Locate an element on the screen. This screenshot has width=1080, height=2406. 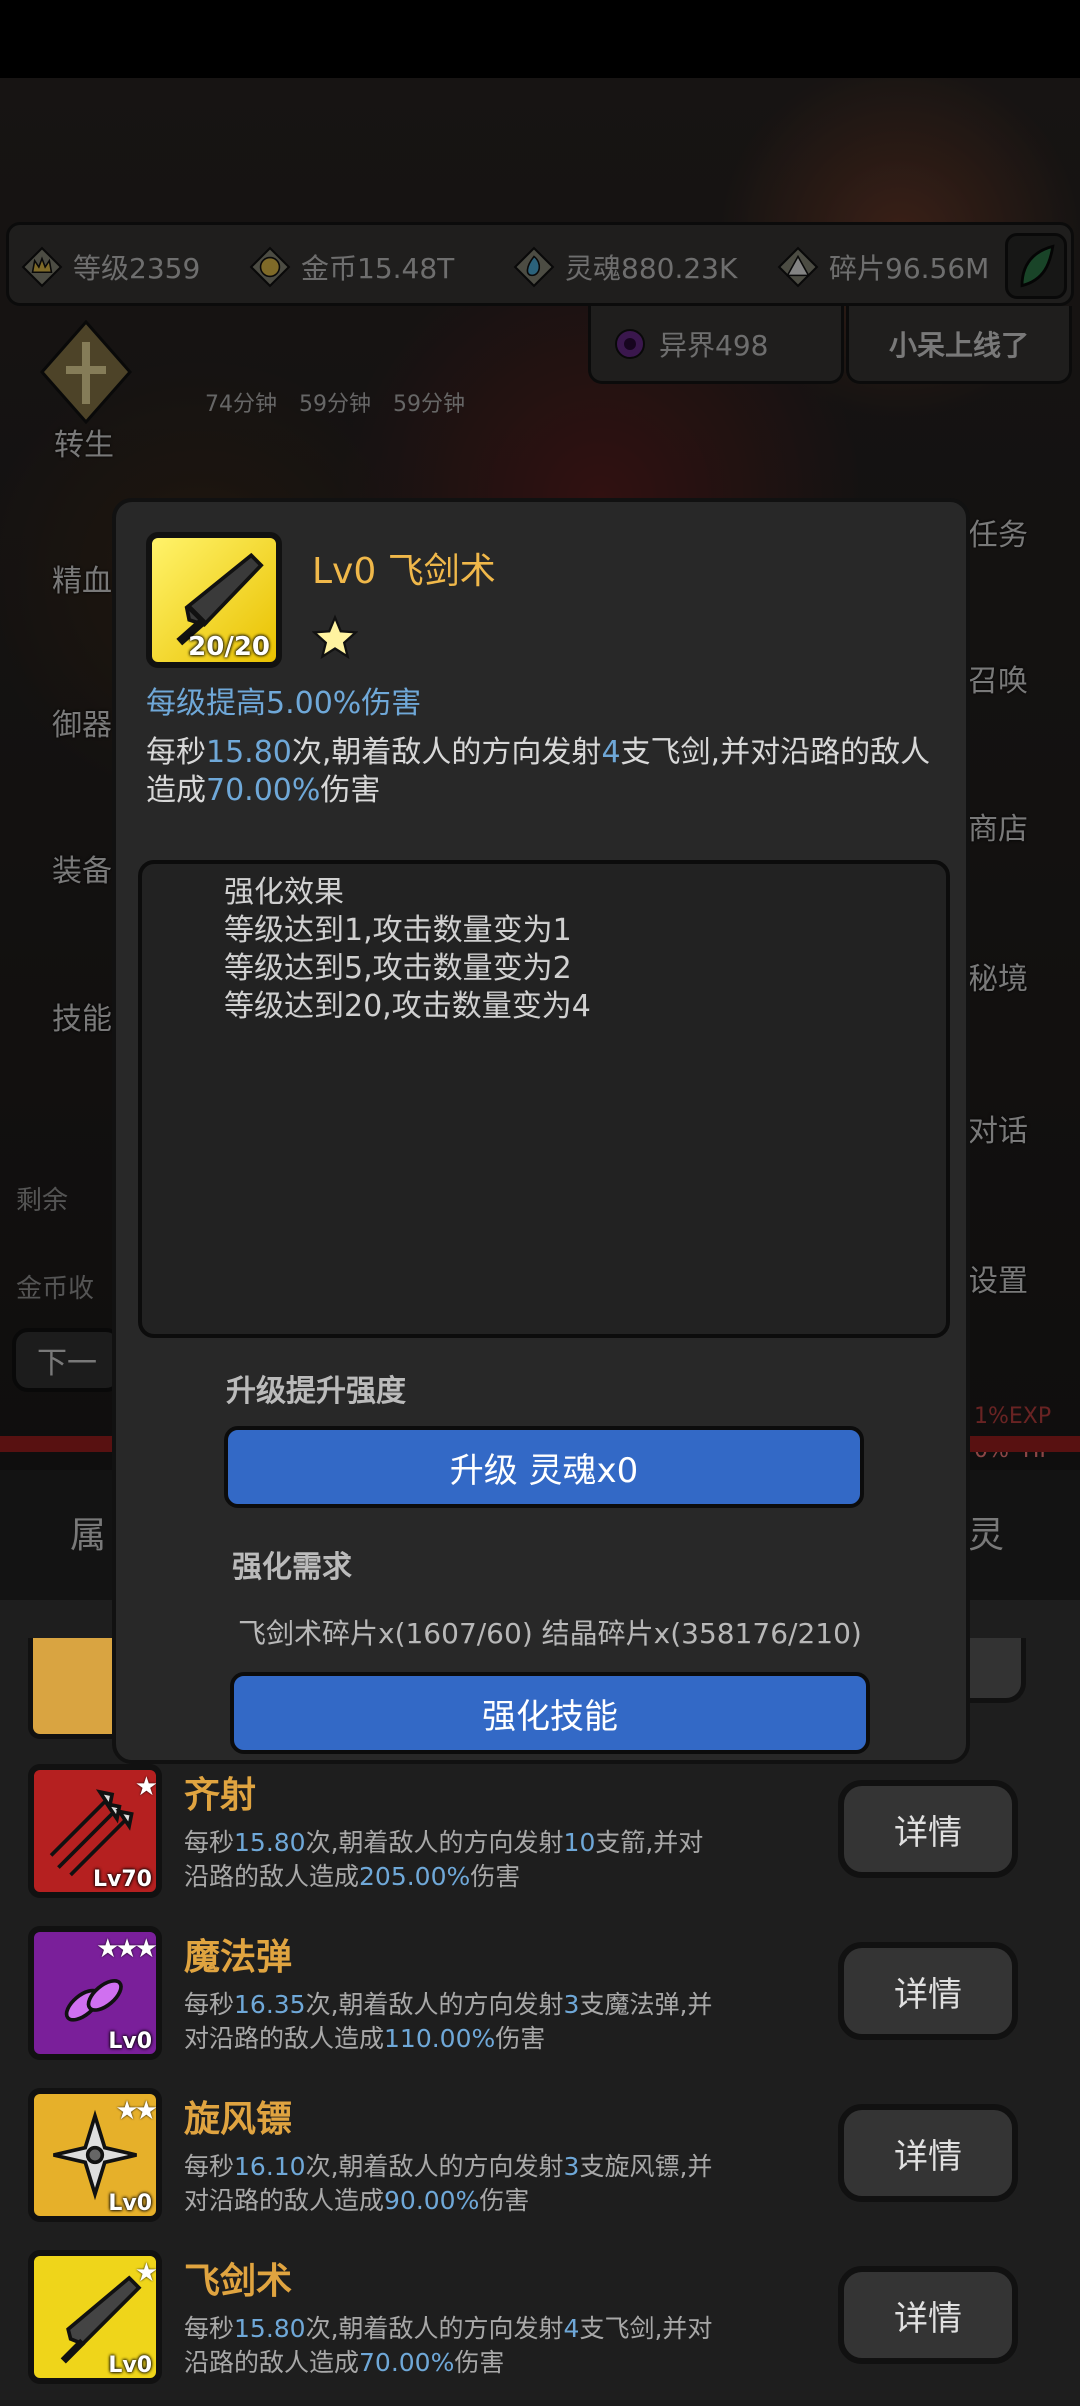
skill-name: 旋风镖 is located at coordinates (238, 2119).